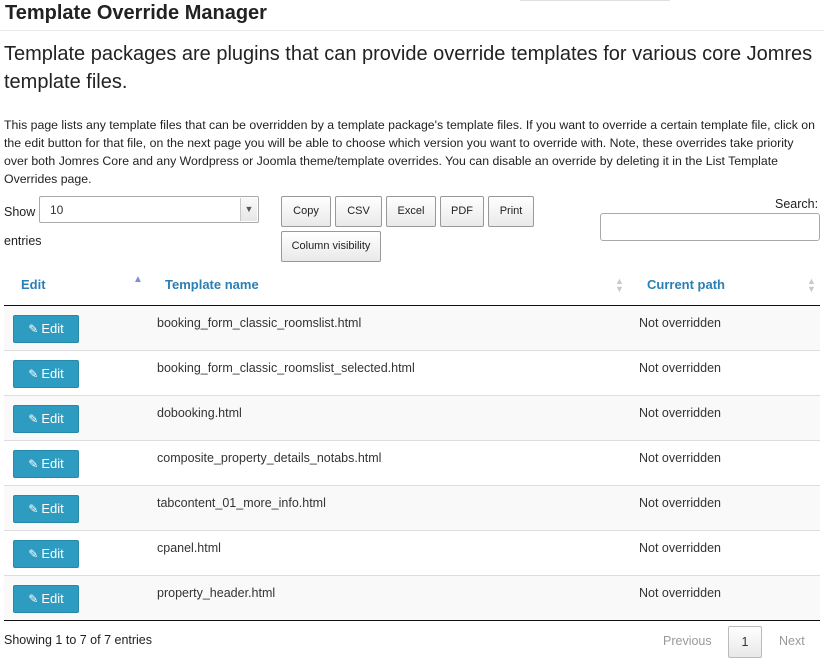  What do you see at coordinates (412, 30) in the screenshot?
I see `title-divider` at bounding box center [412, 30].